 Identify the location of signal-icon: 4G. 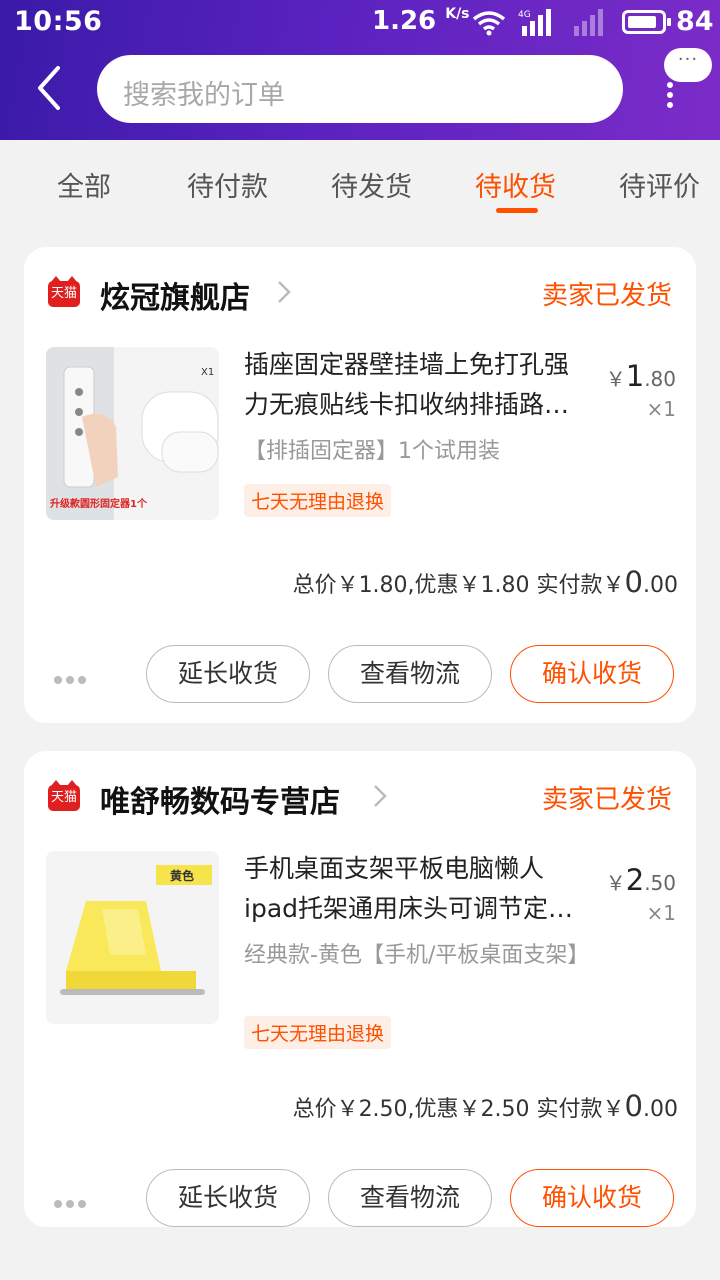
(534, 22).